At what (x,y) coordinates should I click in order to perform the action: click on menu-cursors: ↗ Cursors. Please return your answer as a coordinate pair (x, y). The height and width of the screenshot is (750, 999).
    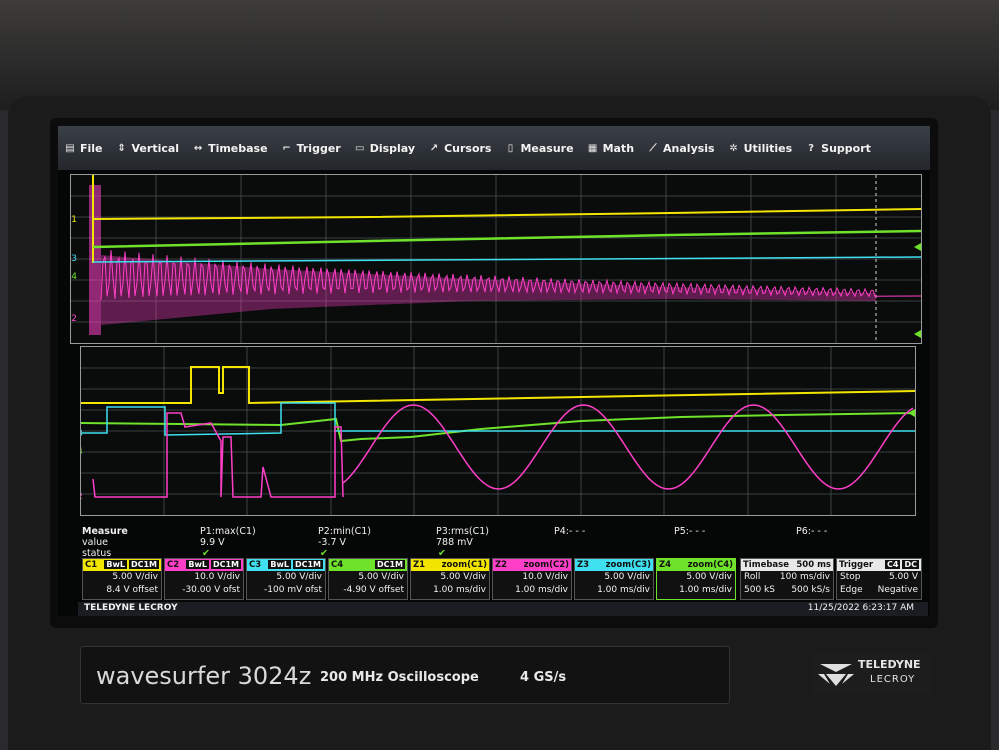
    Looking at the image, I should click on (460, 148).